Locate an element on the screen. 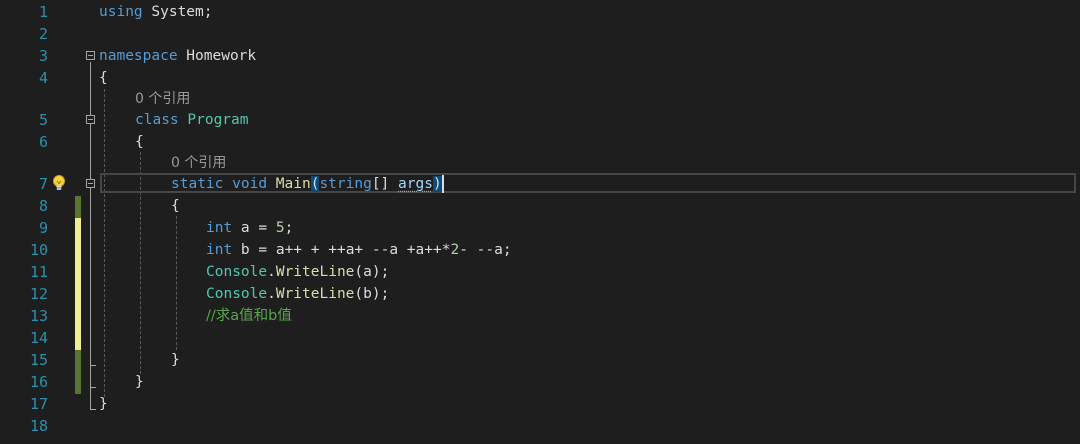  line-number: 10 is located at coordinates (38, 250).